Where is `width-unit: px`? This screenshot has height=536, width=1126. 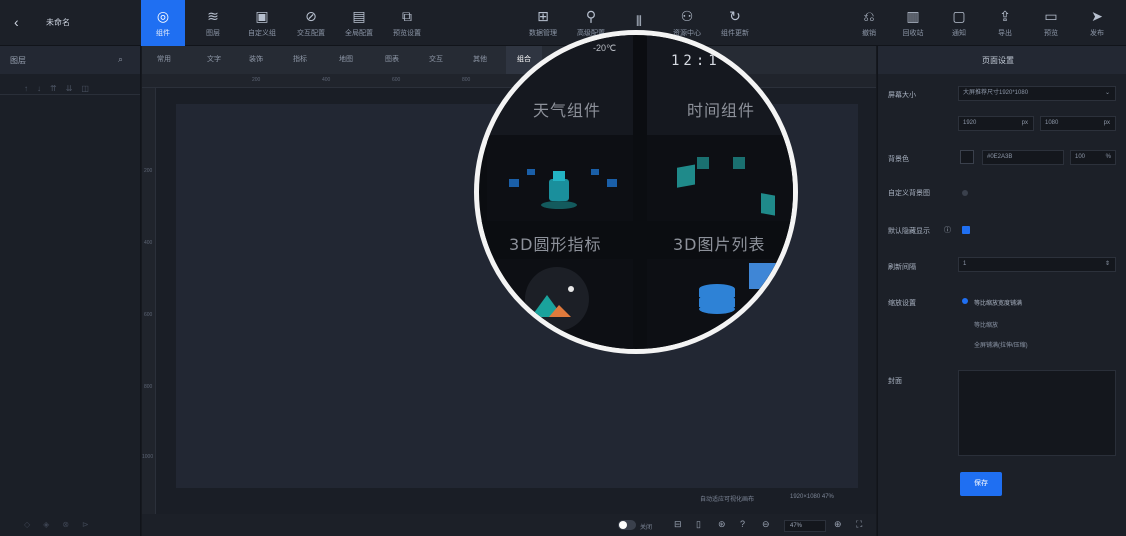
width-unit: px is located at coordinates (1024, 123).